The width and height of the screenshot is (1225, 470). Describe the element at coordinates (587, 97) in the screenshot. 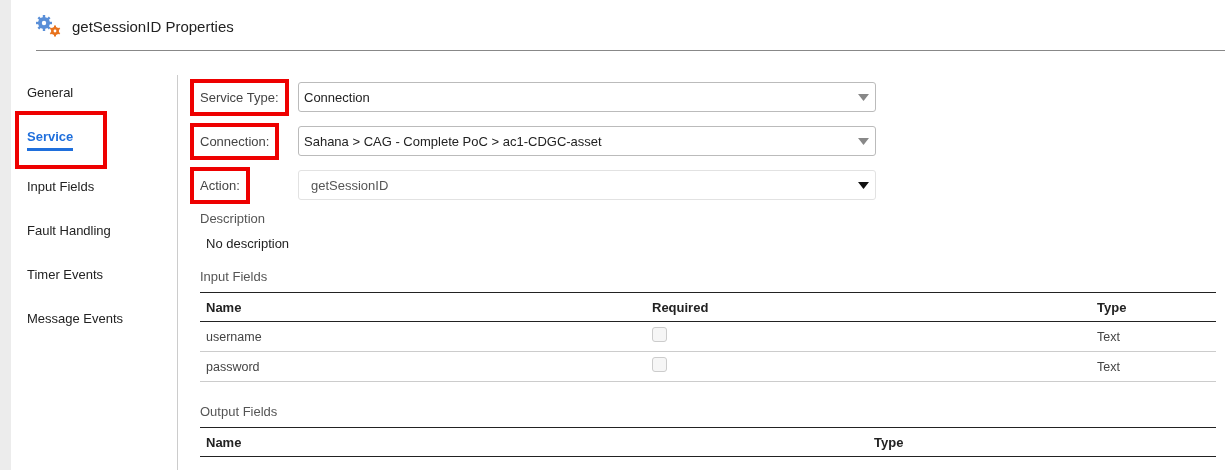

I see `dropdown-field: Connection` at that location.